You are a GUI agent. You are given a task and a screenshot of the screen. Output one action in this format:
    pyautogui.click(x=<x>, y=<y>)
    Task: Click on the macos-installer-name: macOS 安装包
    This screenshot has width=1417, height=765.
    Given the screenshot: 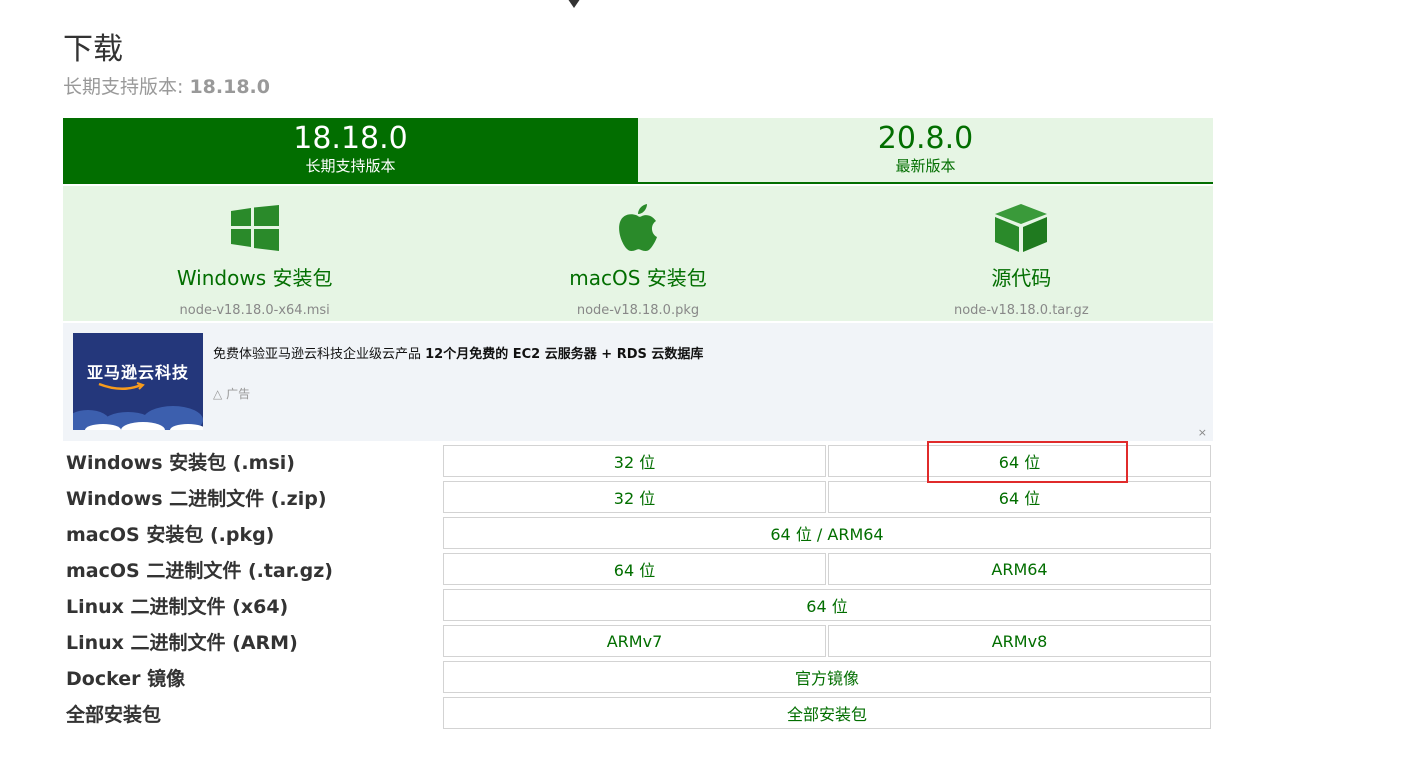 What is the action you would take?
    pyautogui.click(x=638, y=278)
    